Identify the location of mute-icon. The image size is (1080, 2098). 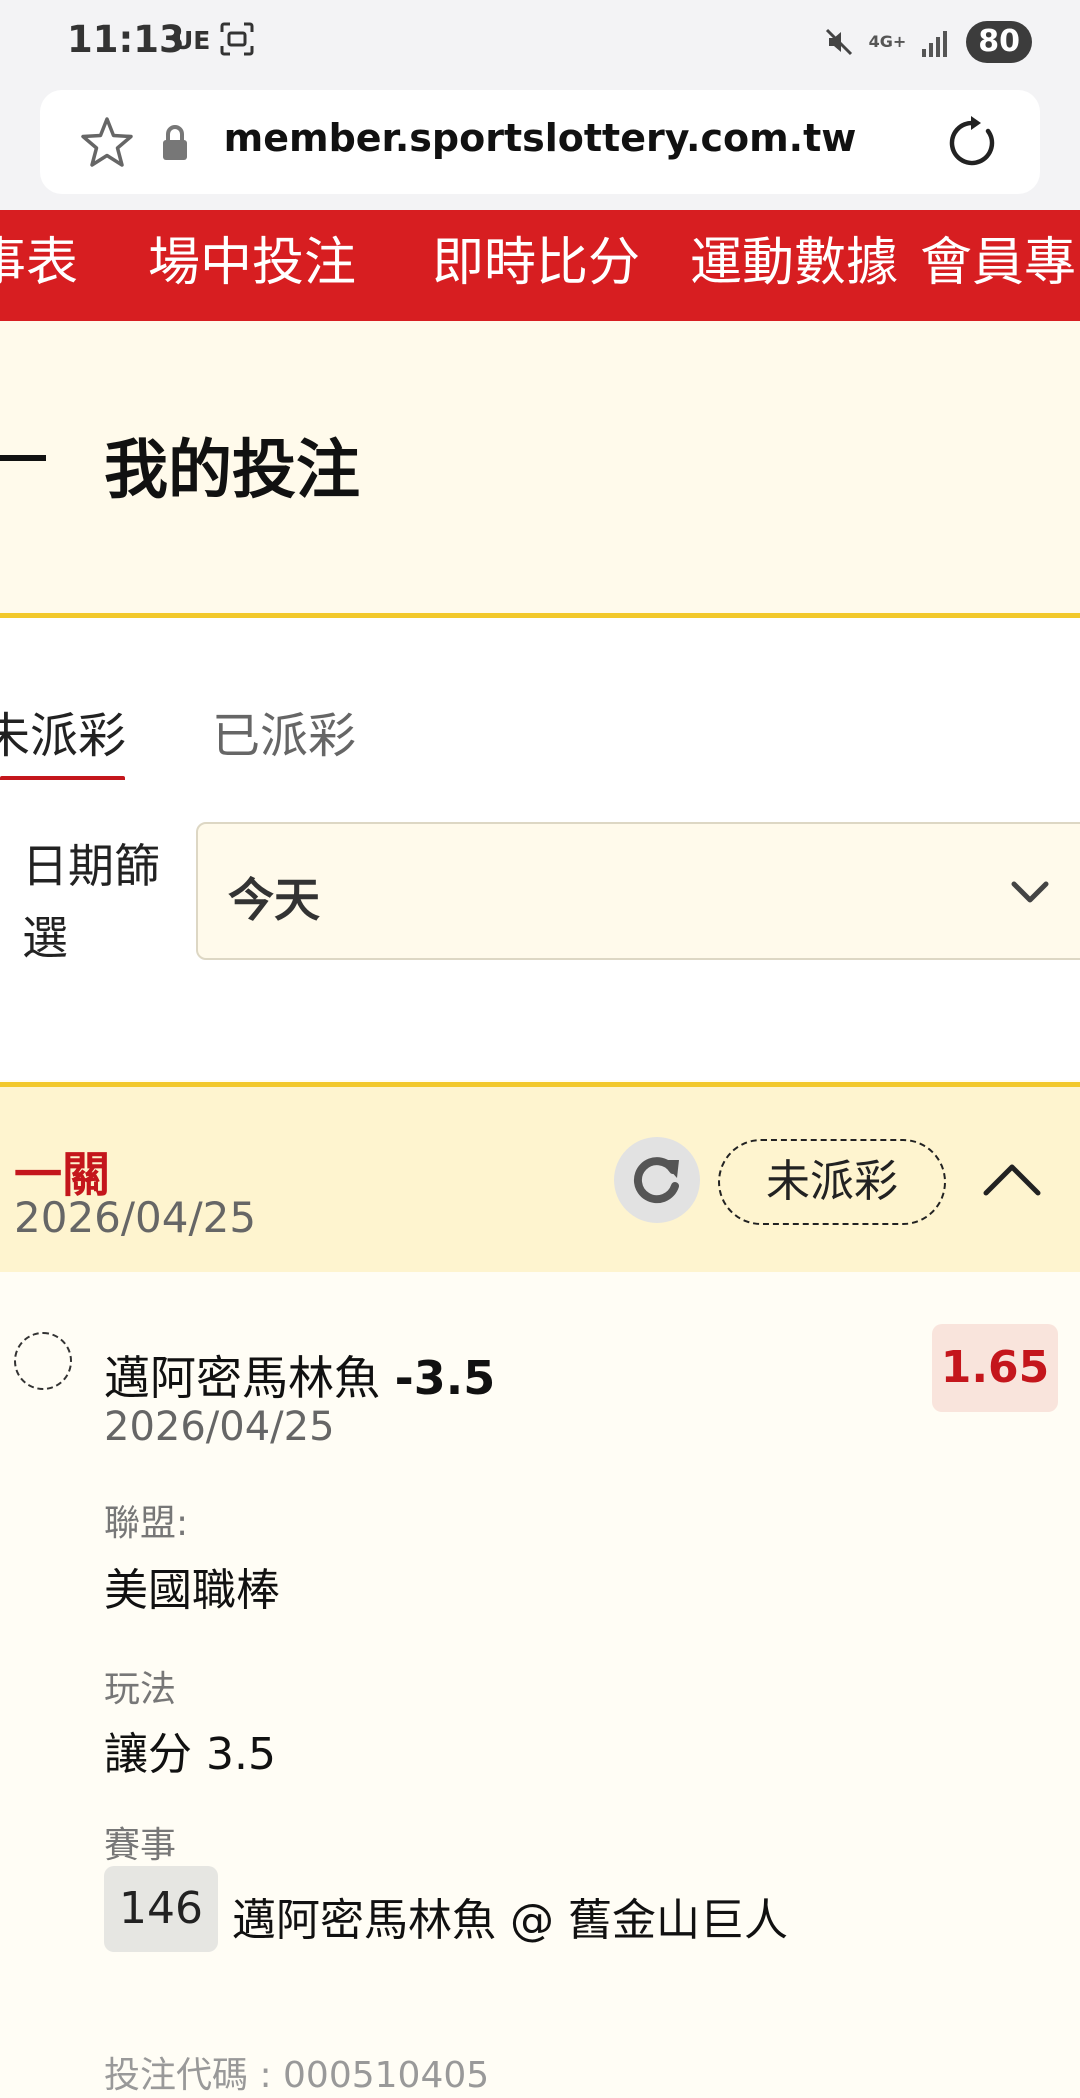
(838, 42).